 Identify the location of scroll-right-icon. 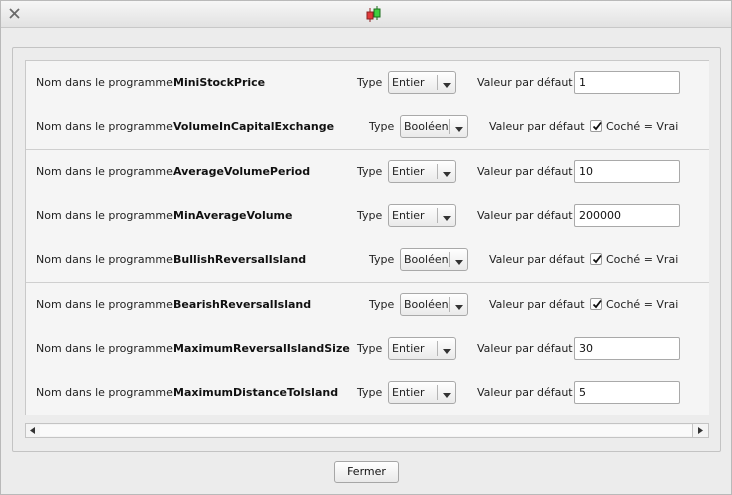
(699, 430).